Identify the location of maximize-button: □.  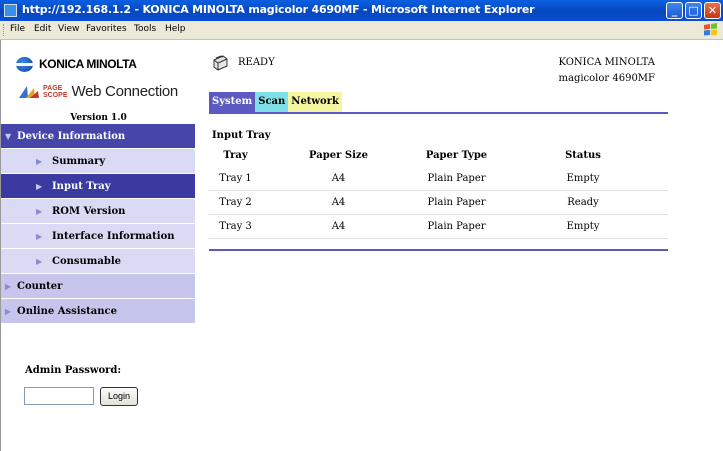
(693, 10).